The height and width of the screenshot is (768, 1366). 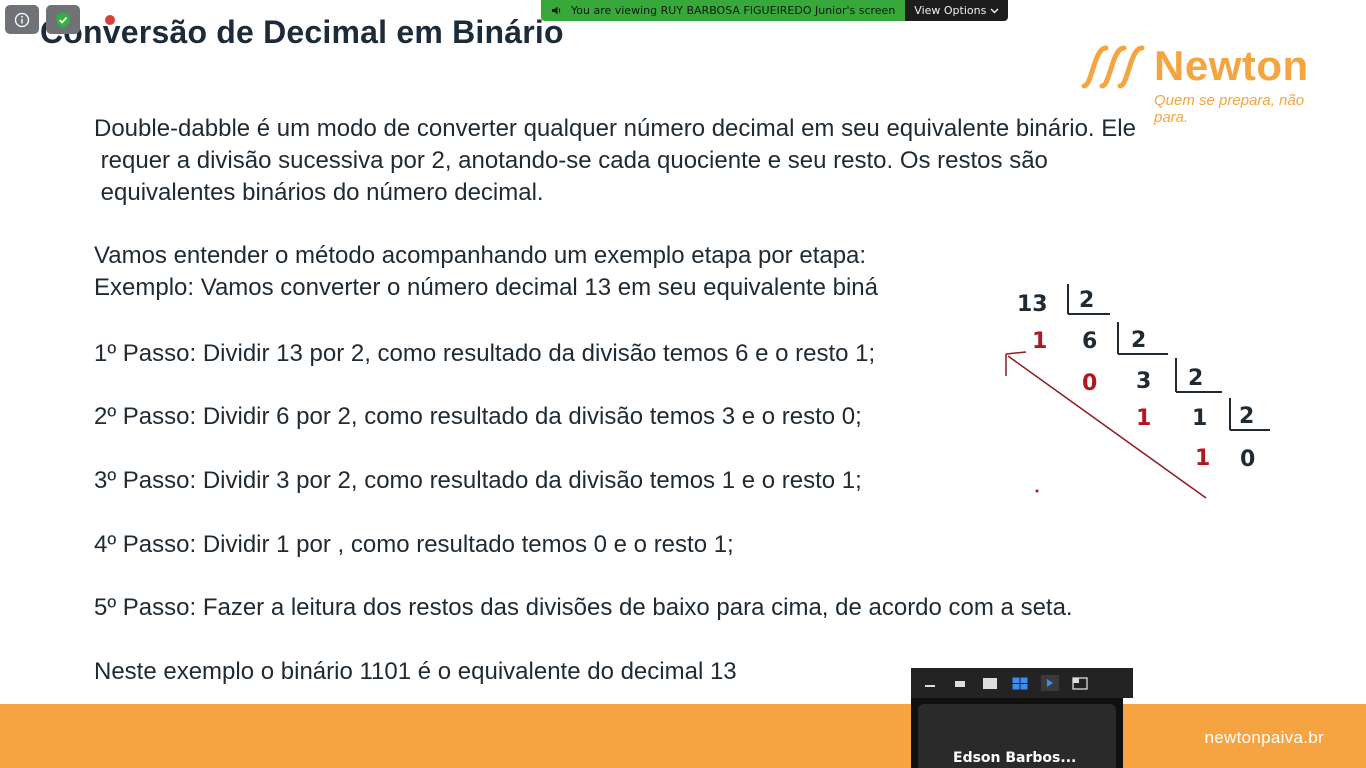 I want to click on newton-logo: Newton Quem se prepara, não para., so click(x=1206, y=82).